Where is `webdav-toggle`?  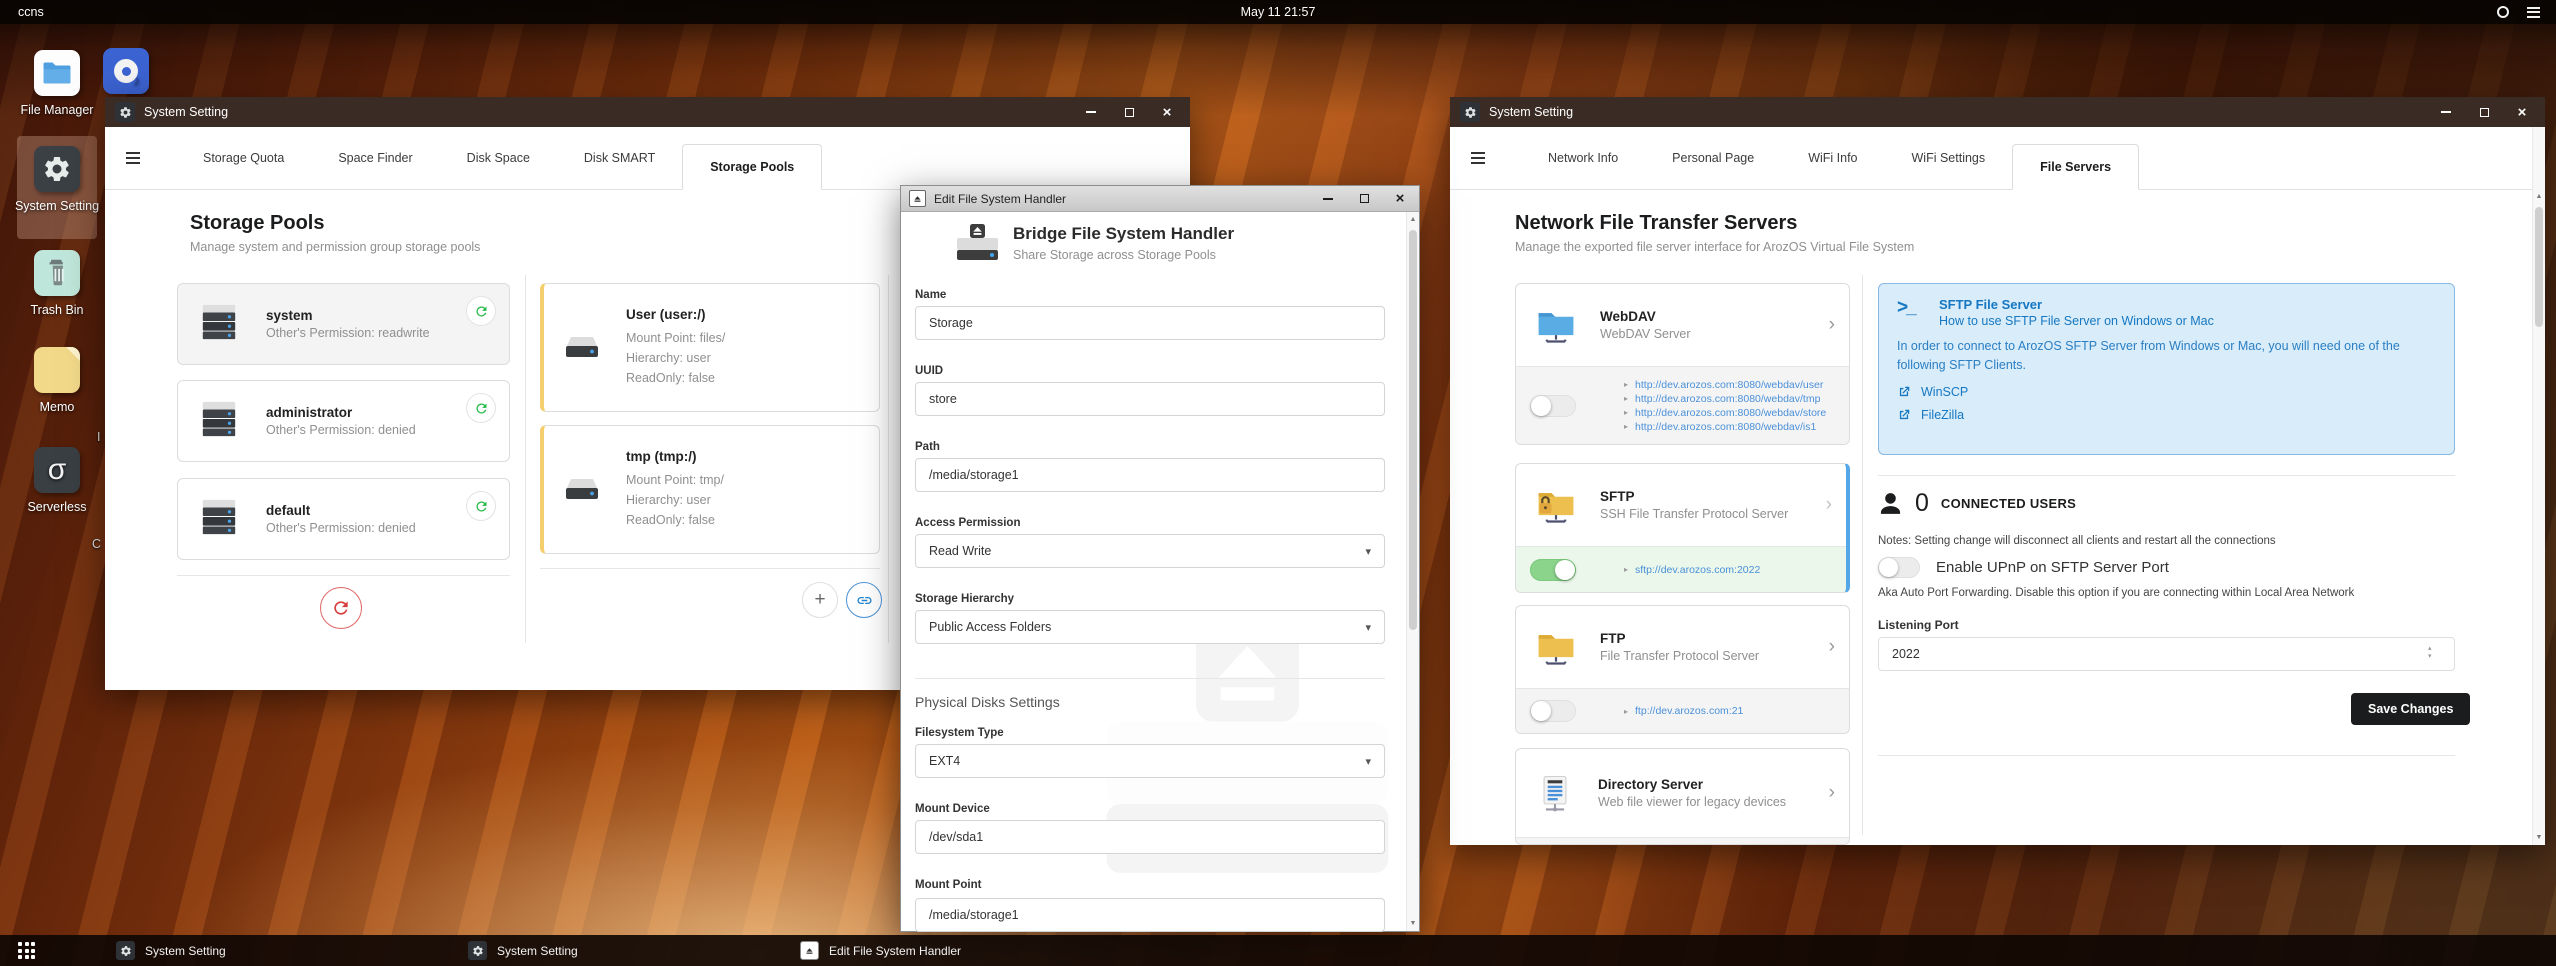 webdav-toggle is located at coordinates (1553, 405).